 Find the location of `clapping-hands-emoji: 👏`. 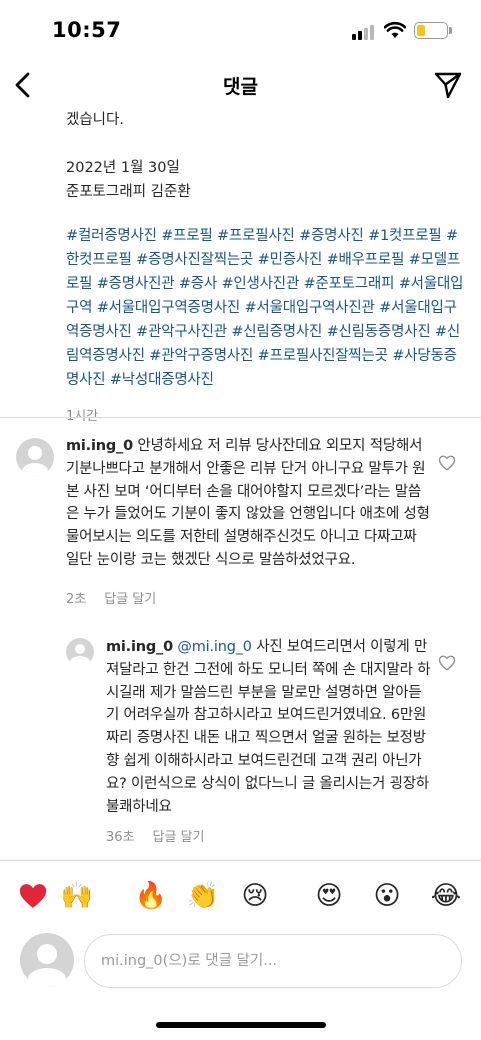

clapping-hands-emoji: 👏 is located at coordinates (203, 896).